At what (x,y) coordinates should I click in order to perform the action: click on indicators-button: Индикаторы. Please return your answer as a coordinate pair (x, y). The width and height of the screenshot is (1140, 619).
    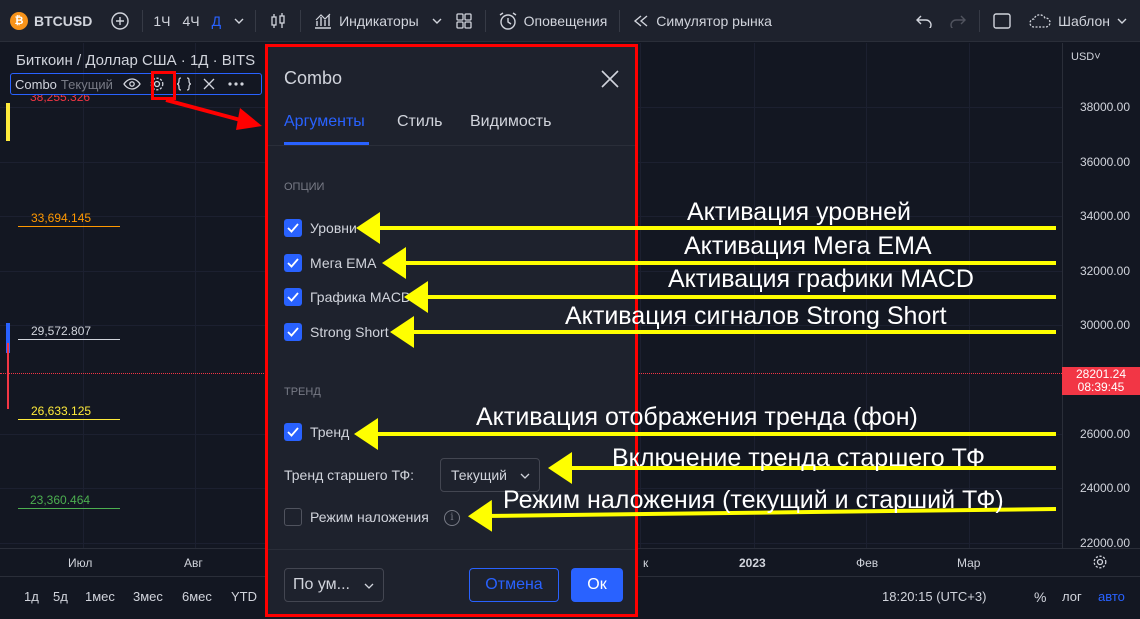
    Looking at the image, I should click on (366, 21).